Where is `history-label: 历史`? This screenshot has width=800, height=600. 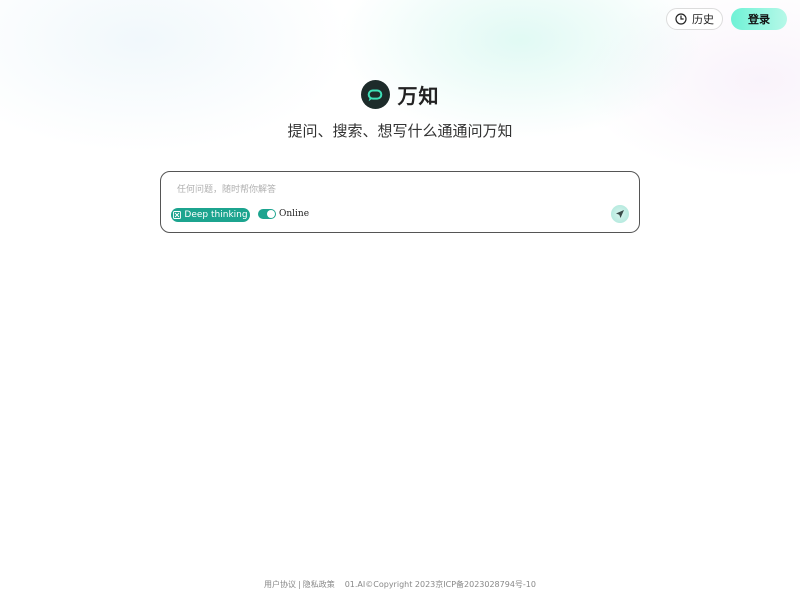 history-label: 历史 is located at coordinates (703, 19).